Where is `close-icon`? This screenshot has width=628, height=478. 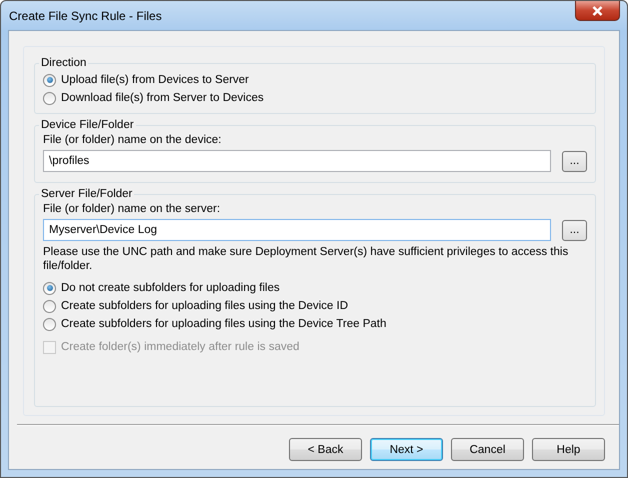
close-icon is located at coordinates (597, 11).